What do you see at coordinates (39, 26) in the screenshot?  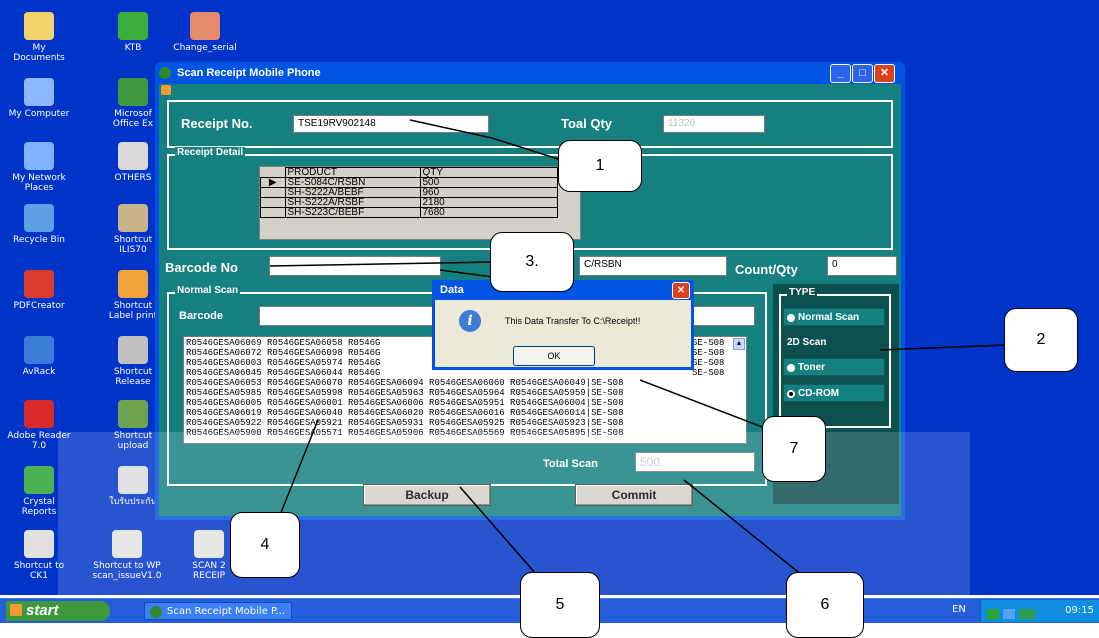 I see `folder-icon` at bounding box center [39, 26].